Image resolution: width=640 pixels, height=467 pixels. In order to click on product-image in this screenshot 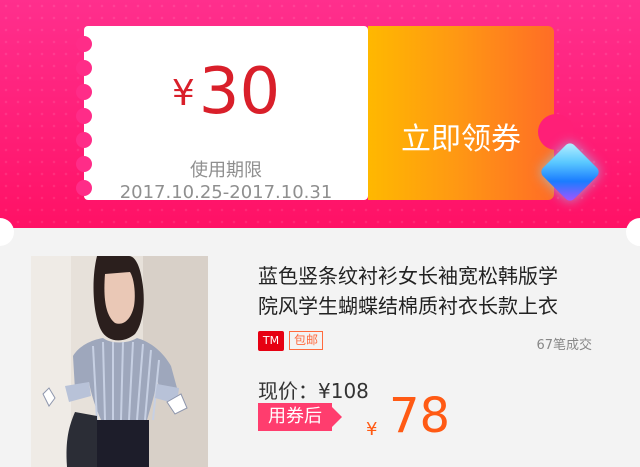, I will do `click(119, 361)`.